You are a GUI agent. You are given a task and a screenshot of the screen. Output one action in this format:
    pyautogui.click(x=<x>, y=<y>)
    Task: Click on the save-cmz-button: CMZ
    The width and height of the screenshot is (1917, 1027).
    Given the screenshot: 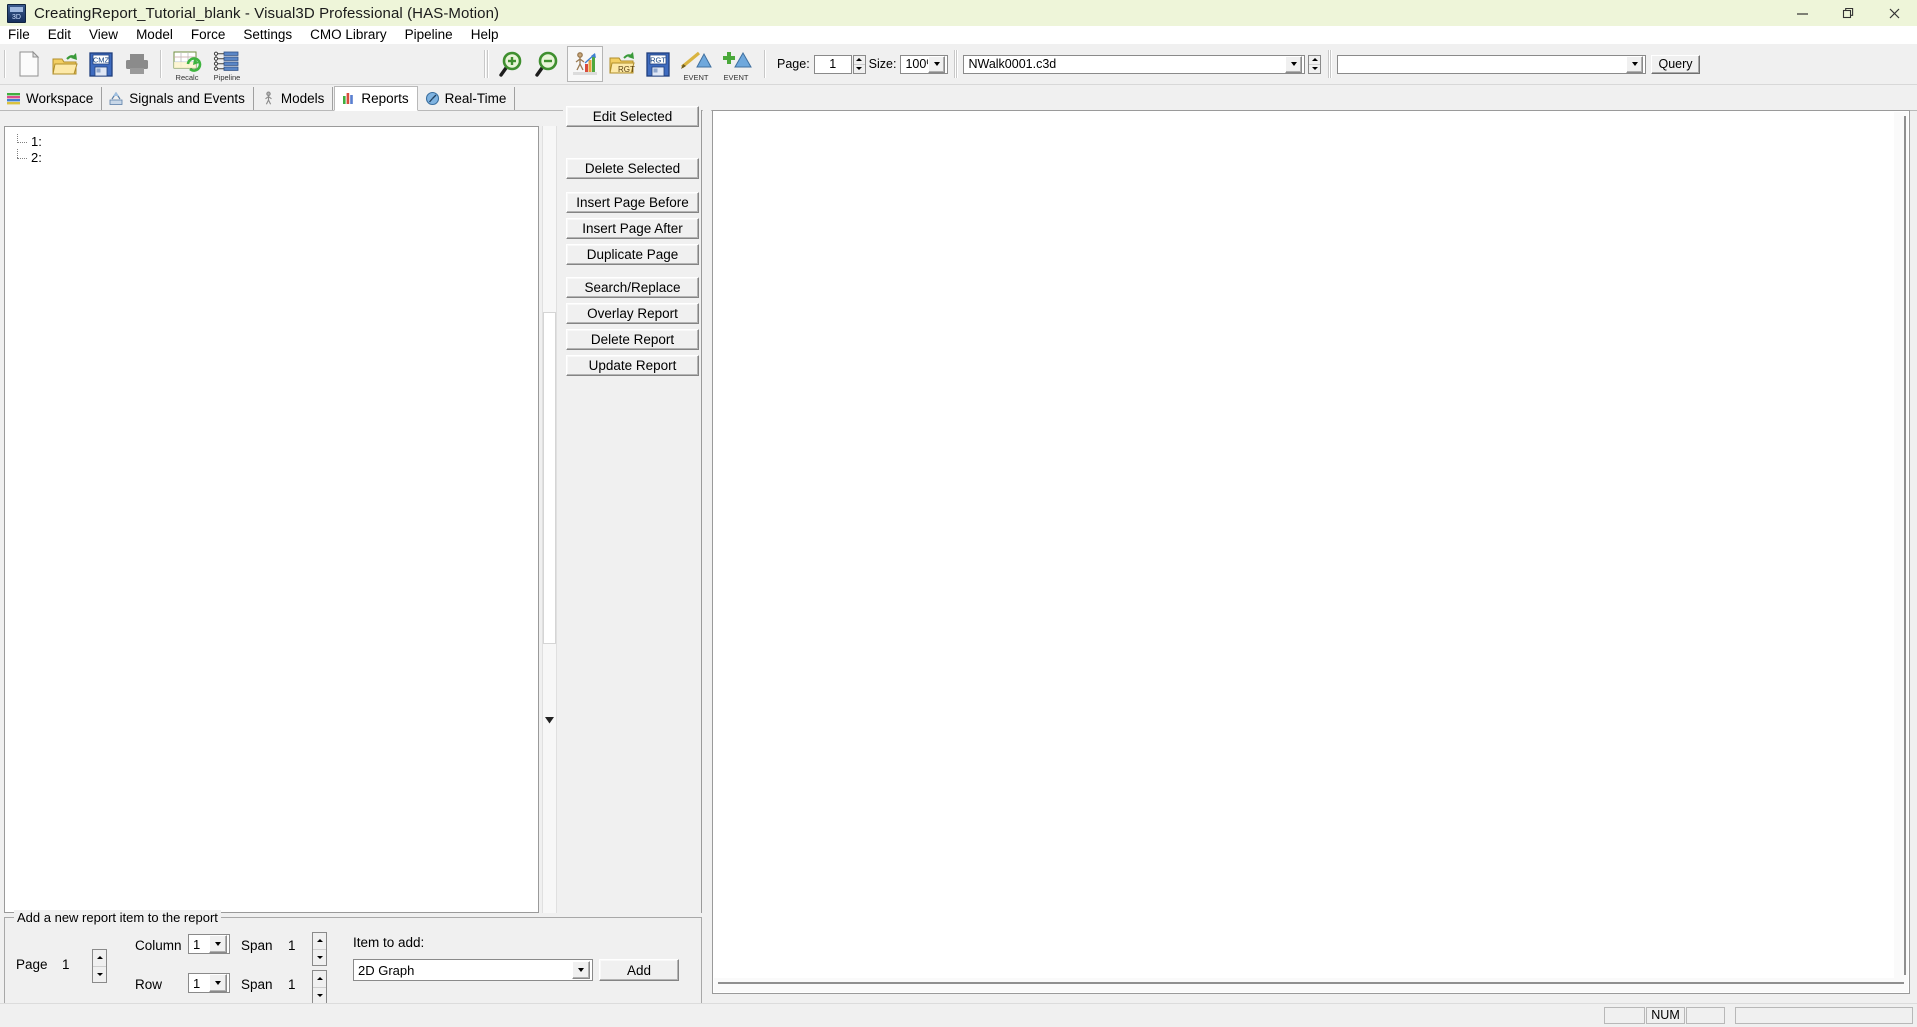 What is the action you would take?
    pyautogui.click(x=101, y=64)
    